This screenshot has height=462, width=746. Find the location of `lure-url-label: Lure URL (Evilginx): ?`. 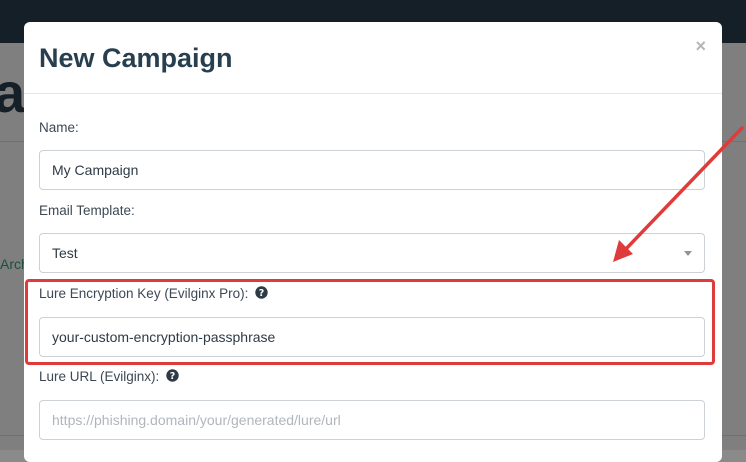

lure-url-label: Lure URL (Evilginx): ? is located at coordinates (109, 377).